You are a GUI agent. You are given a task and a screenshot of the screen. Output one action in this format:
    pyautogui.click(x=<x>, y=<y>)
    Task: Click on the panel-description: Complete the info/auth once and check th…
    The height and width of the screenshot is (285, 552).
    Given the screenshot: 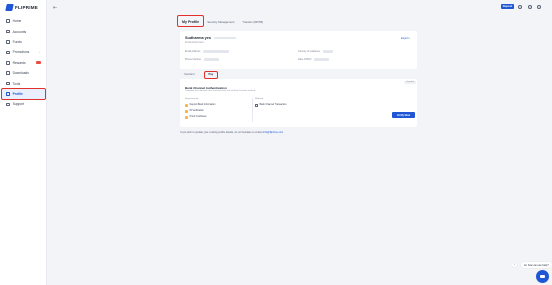 What is the action you would take?
    pyautogui.click(x=220, y=91)
    